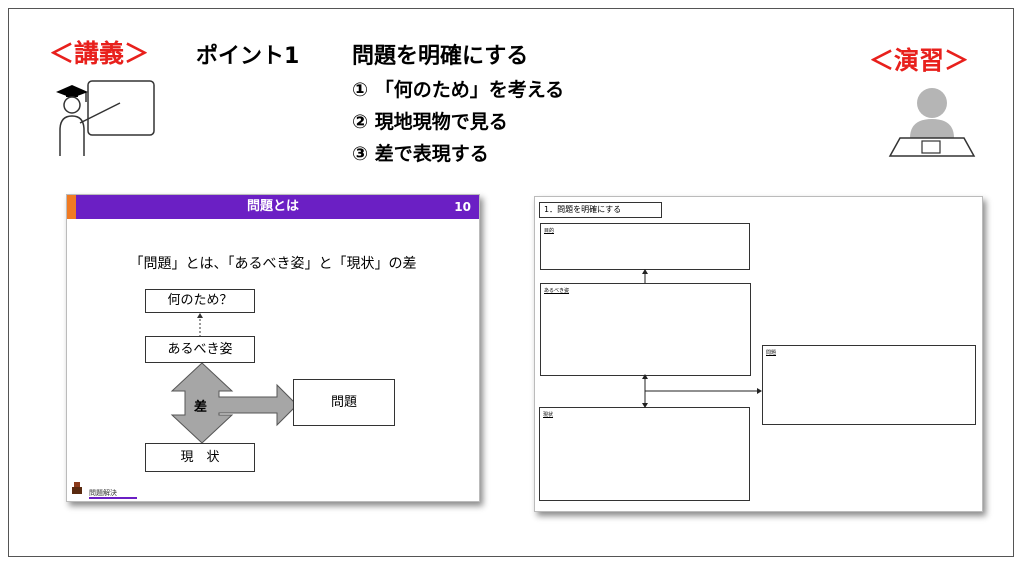  I want to click on current-box: 現 状, so click(200, 457).